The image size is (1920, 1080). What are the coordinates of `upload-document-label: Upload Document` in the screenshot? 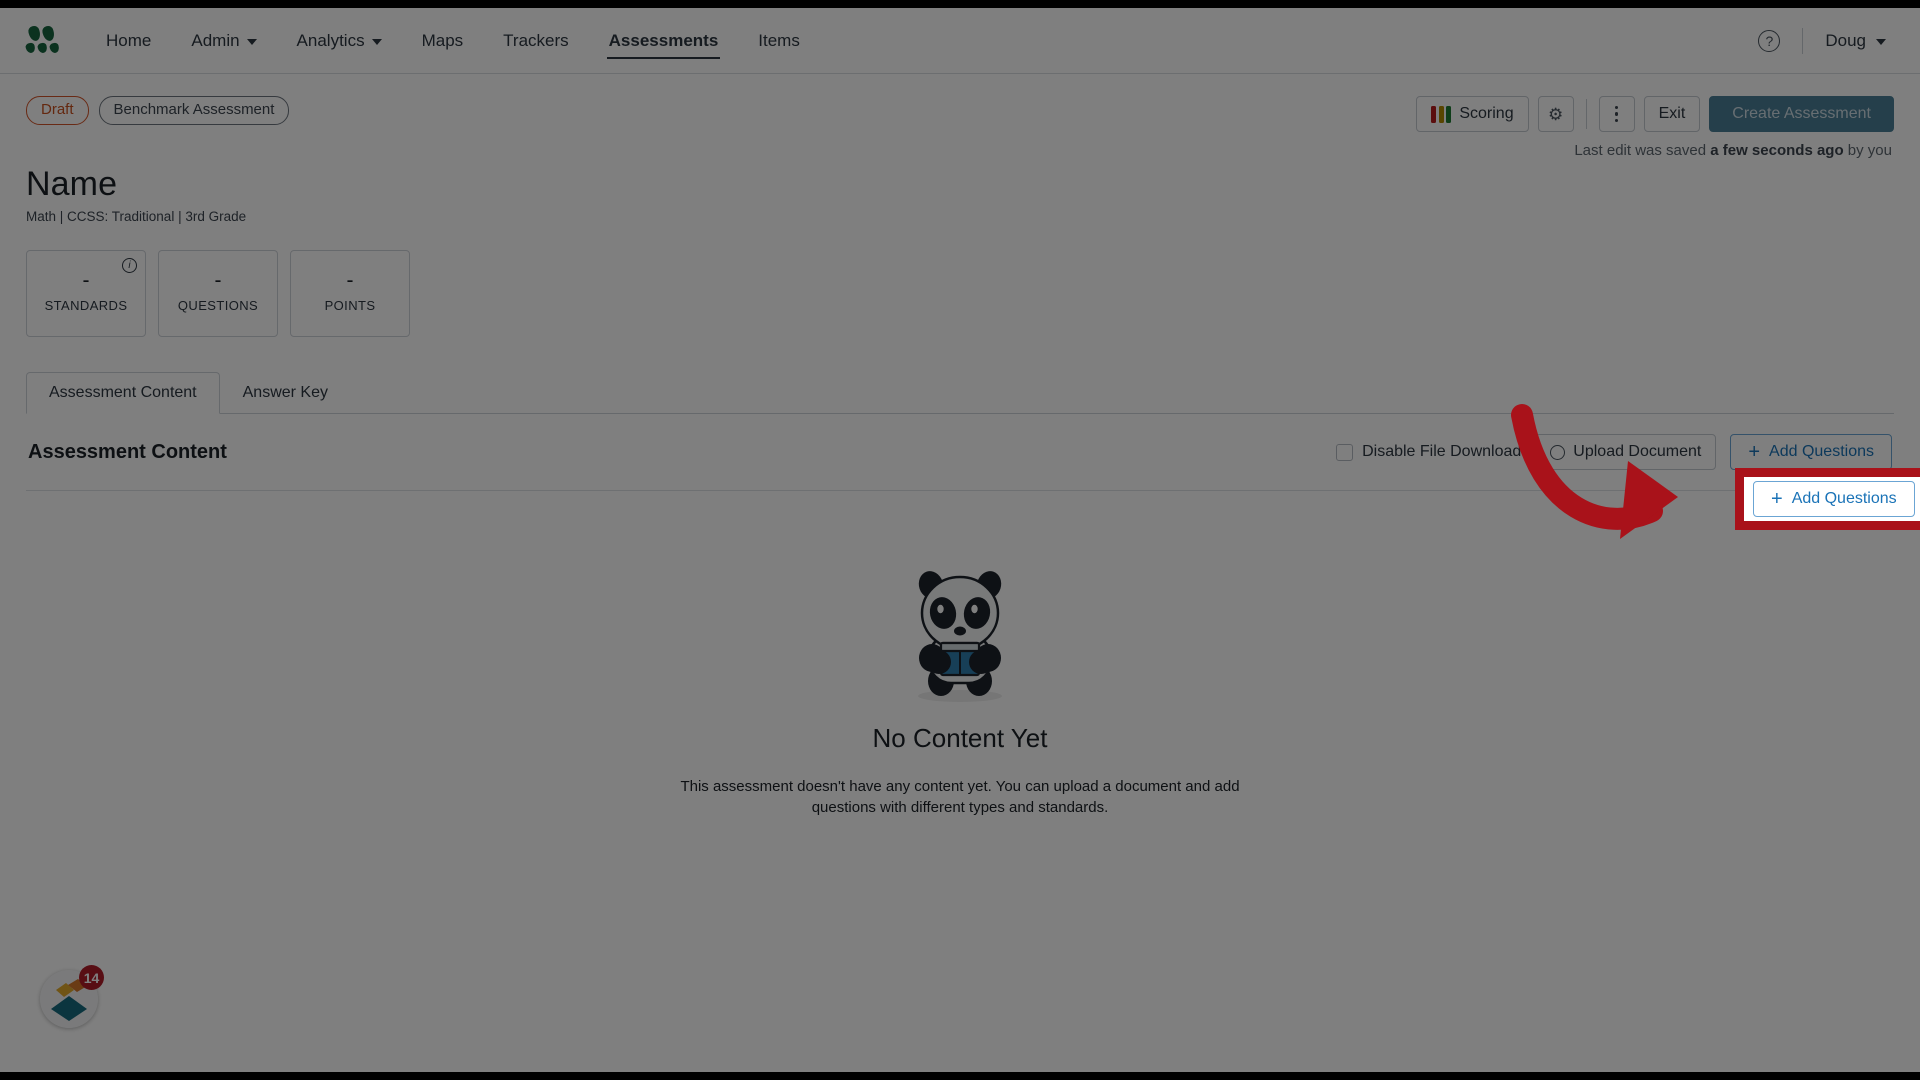 It's located at (1637, 451).